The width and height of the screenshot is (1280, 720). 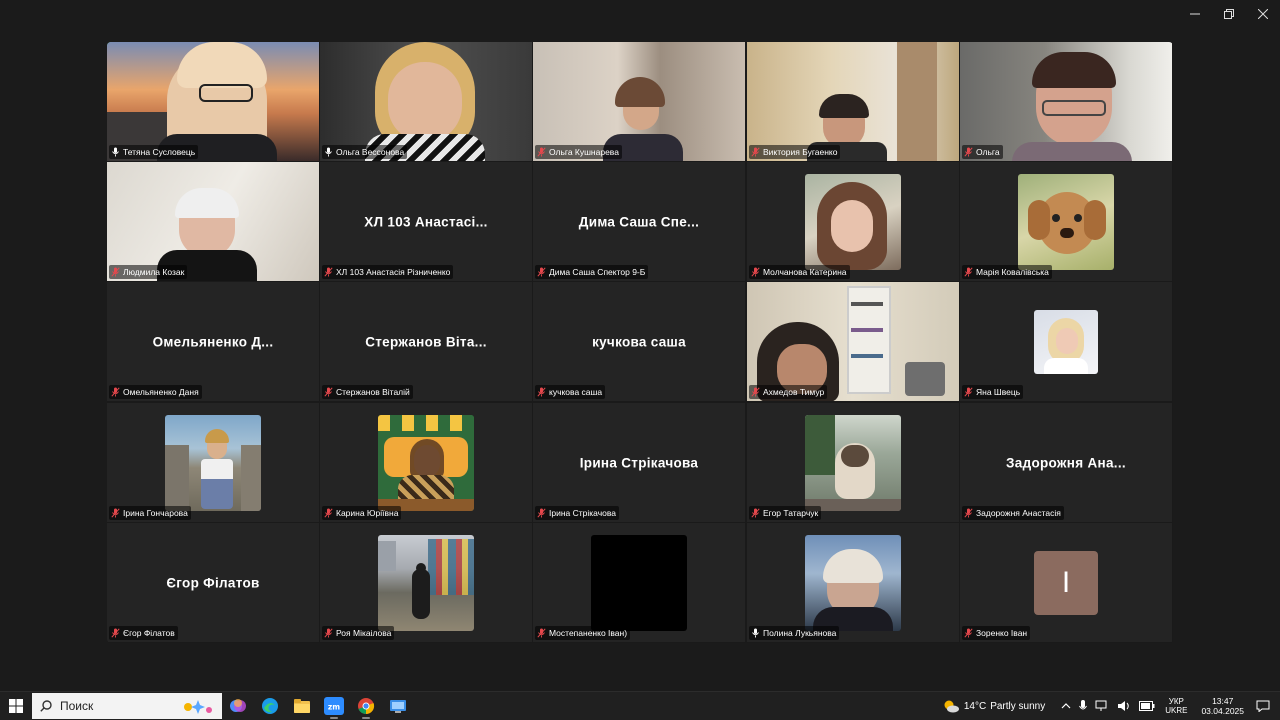 I want to click on participant-tile: Дима Саша Спе... Дима Саша Спектор 9-Б, so click(x=639, y=221).